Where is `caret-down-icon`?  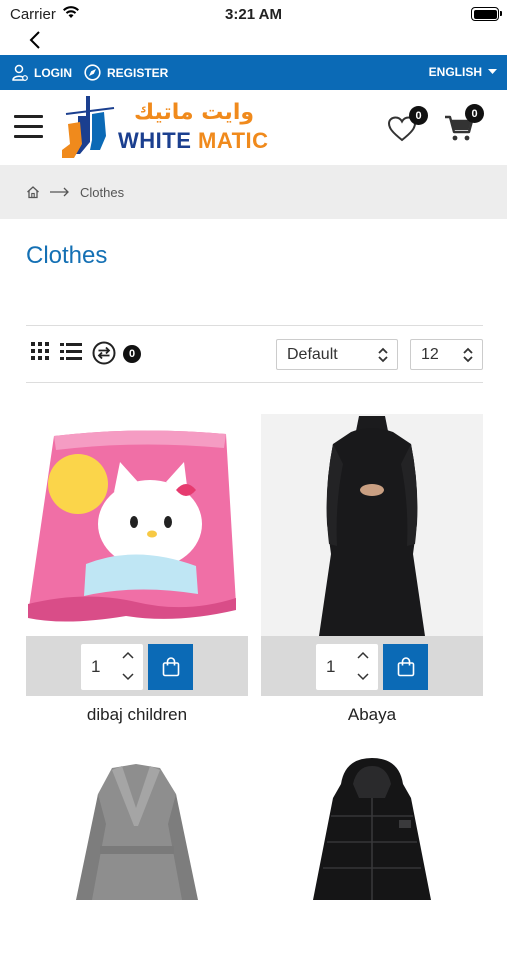
caret-down-icon is located at coordinates (492, 71).